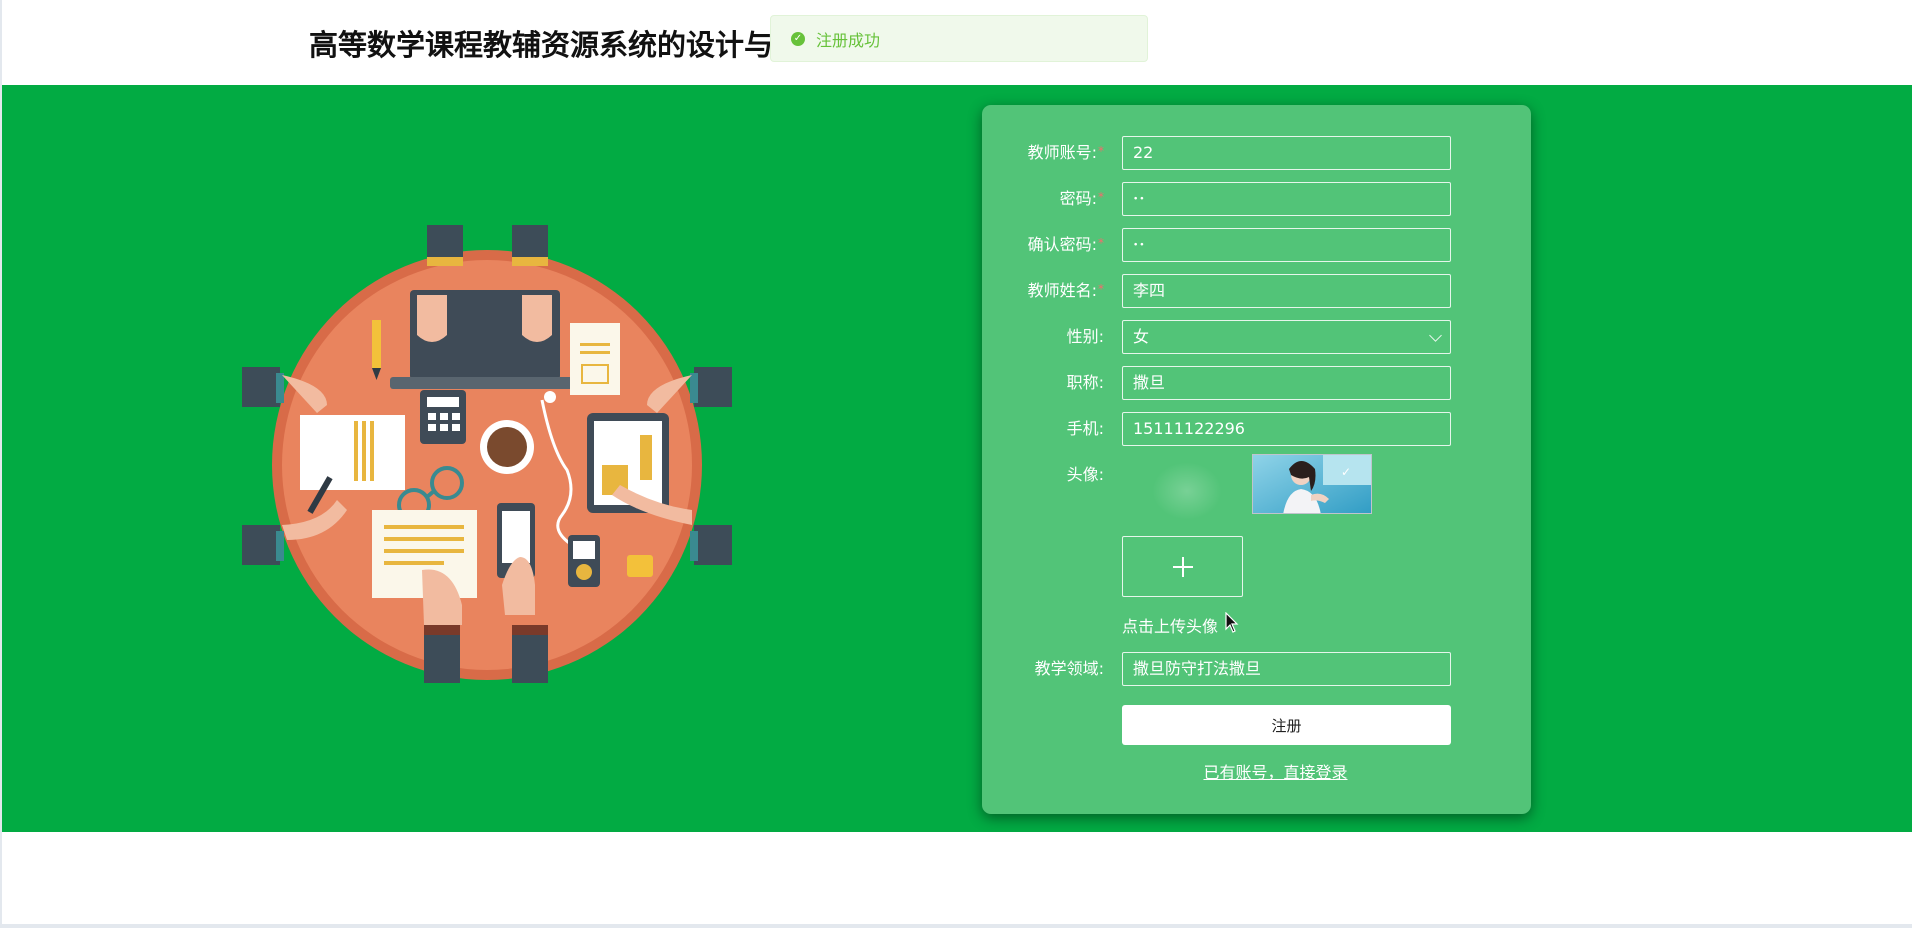  What do you see at coordinates (1085, 428) in the screenshot?
I see `phone-label: 手机:` at bounding box center [1085, 428].